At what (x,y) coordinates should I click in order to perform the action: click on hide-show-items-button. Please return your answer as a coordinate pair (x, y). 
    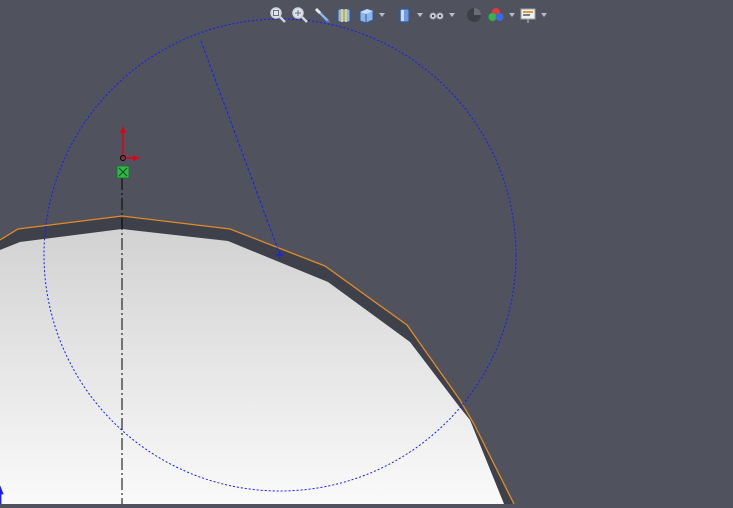
    Looking at the image, I should click on (436, 15).